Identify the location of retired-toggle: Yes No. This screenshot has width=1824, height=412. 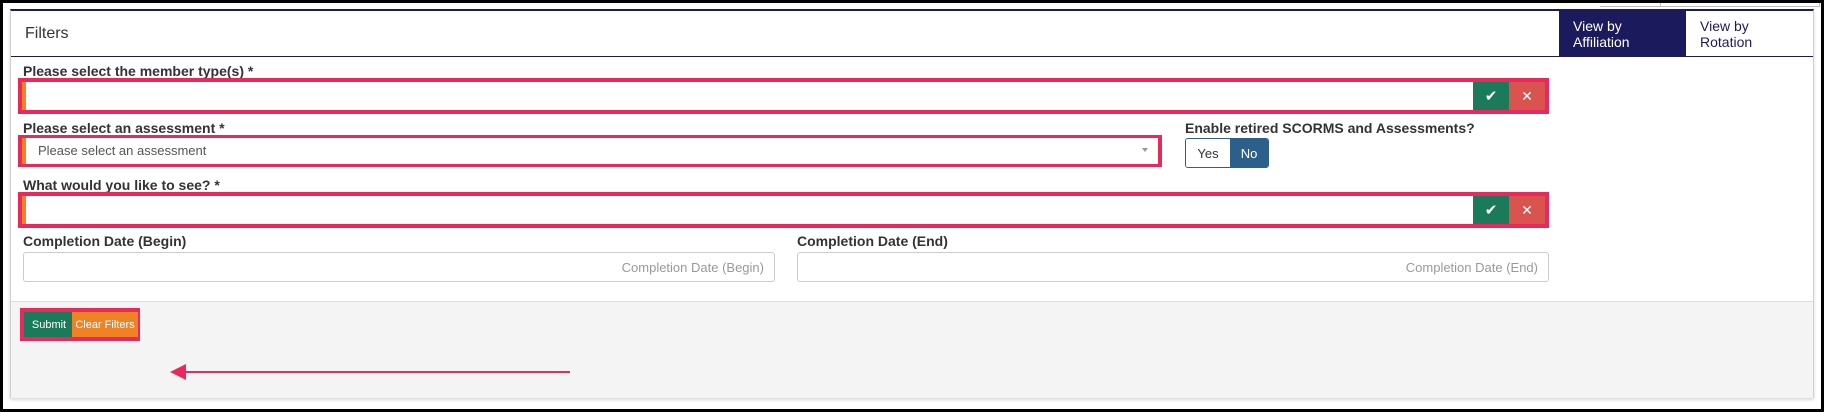
(1227, 153).